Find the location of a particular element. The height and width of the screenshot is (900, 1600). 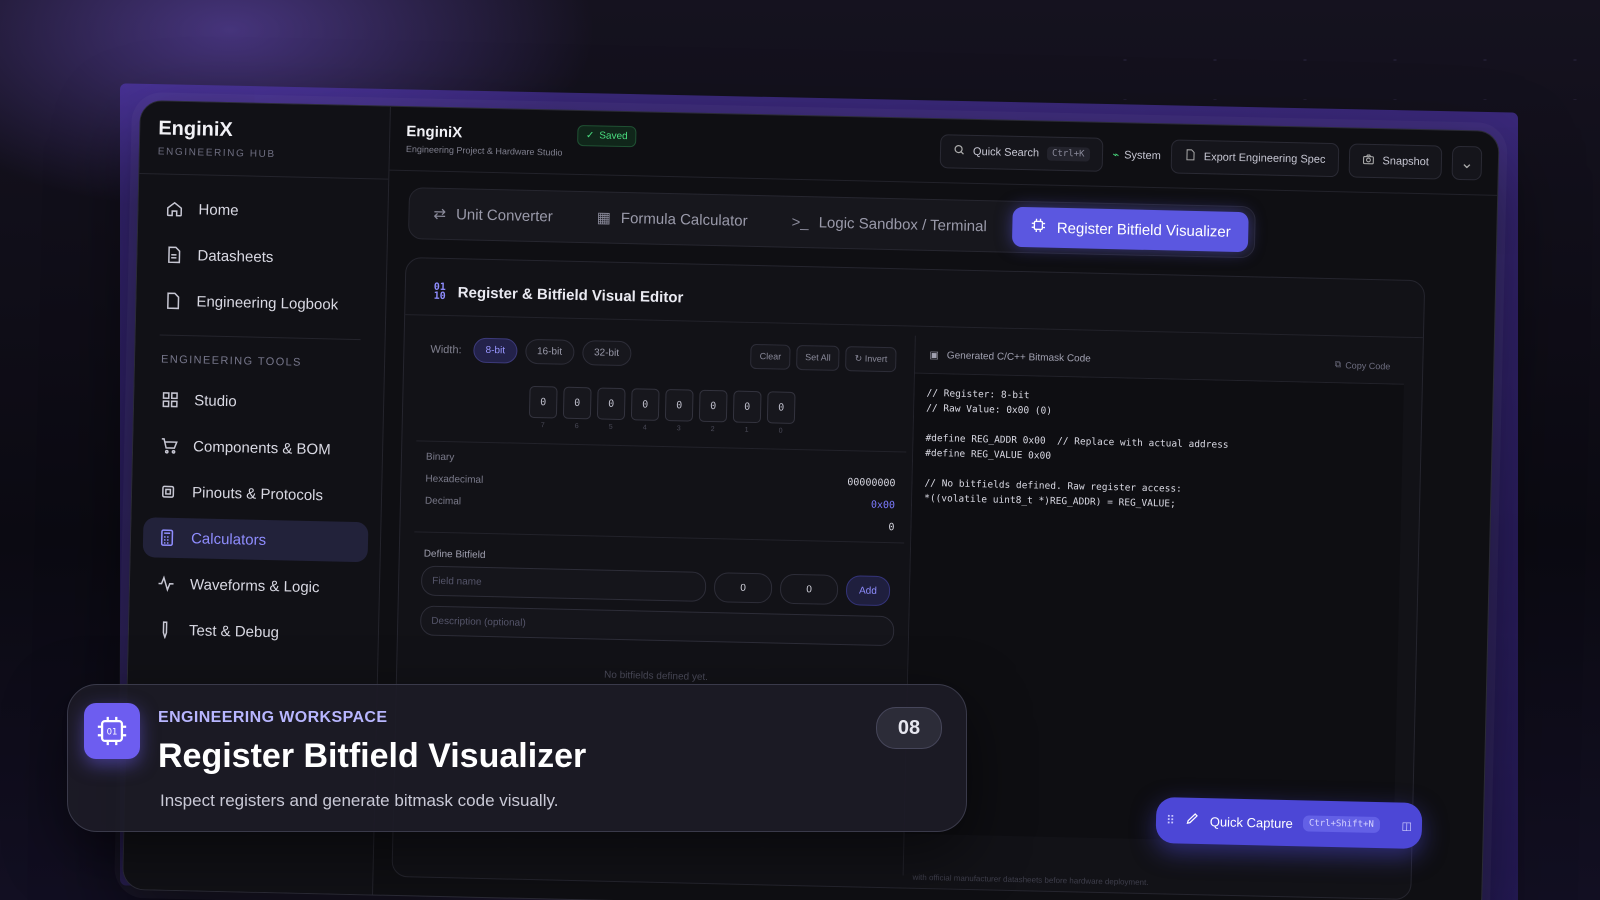

saved-label: Saved is located at coordinates (613, 136).